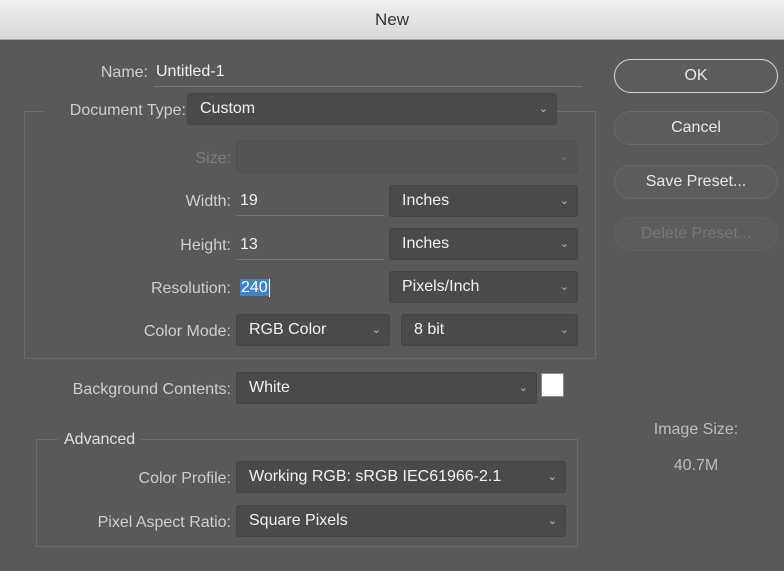  I want to click on height-unit-select: Inches ⌄, so click(483, 244).